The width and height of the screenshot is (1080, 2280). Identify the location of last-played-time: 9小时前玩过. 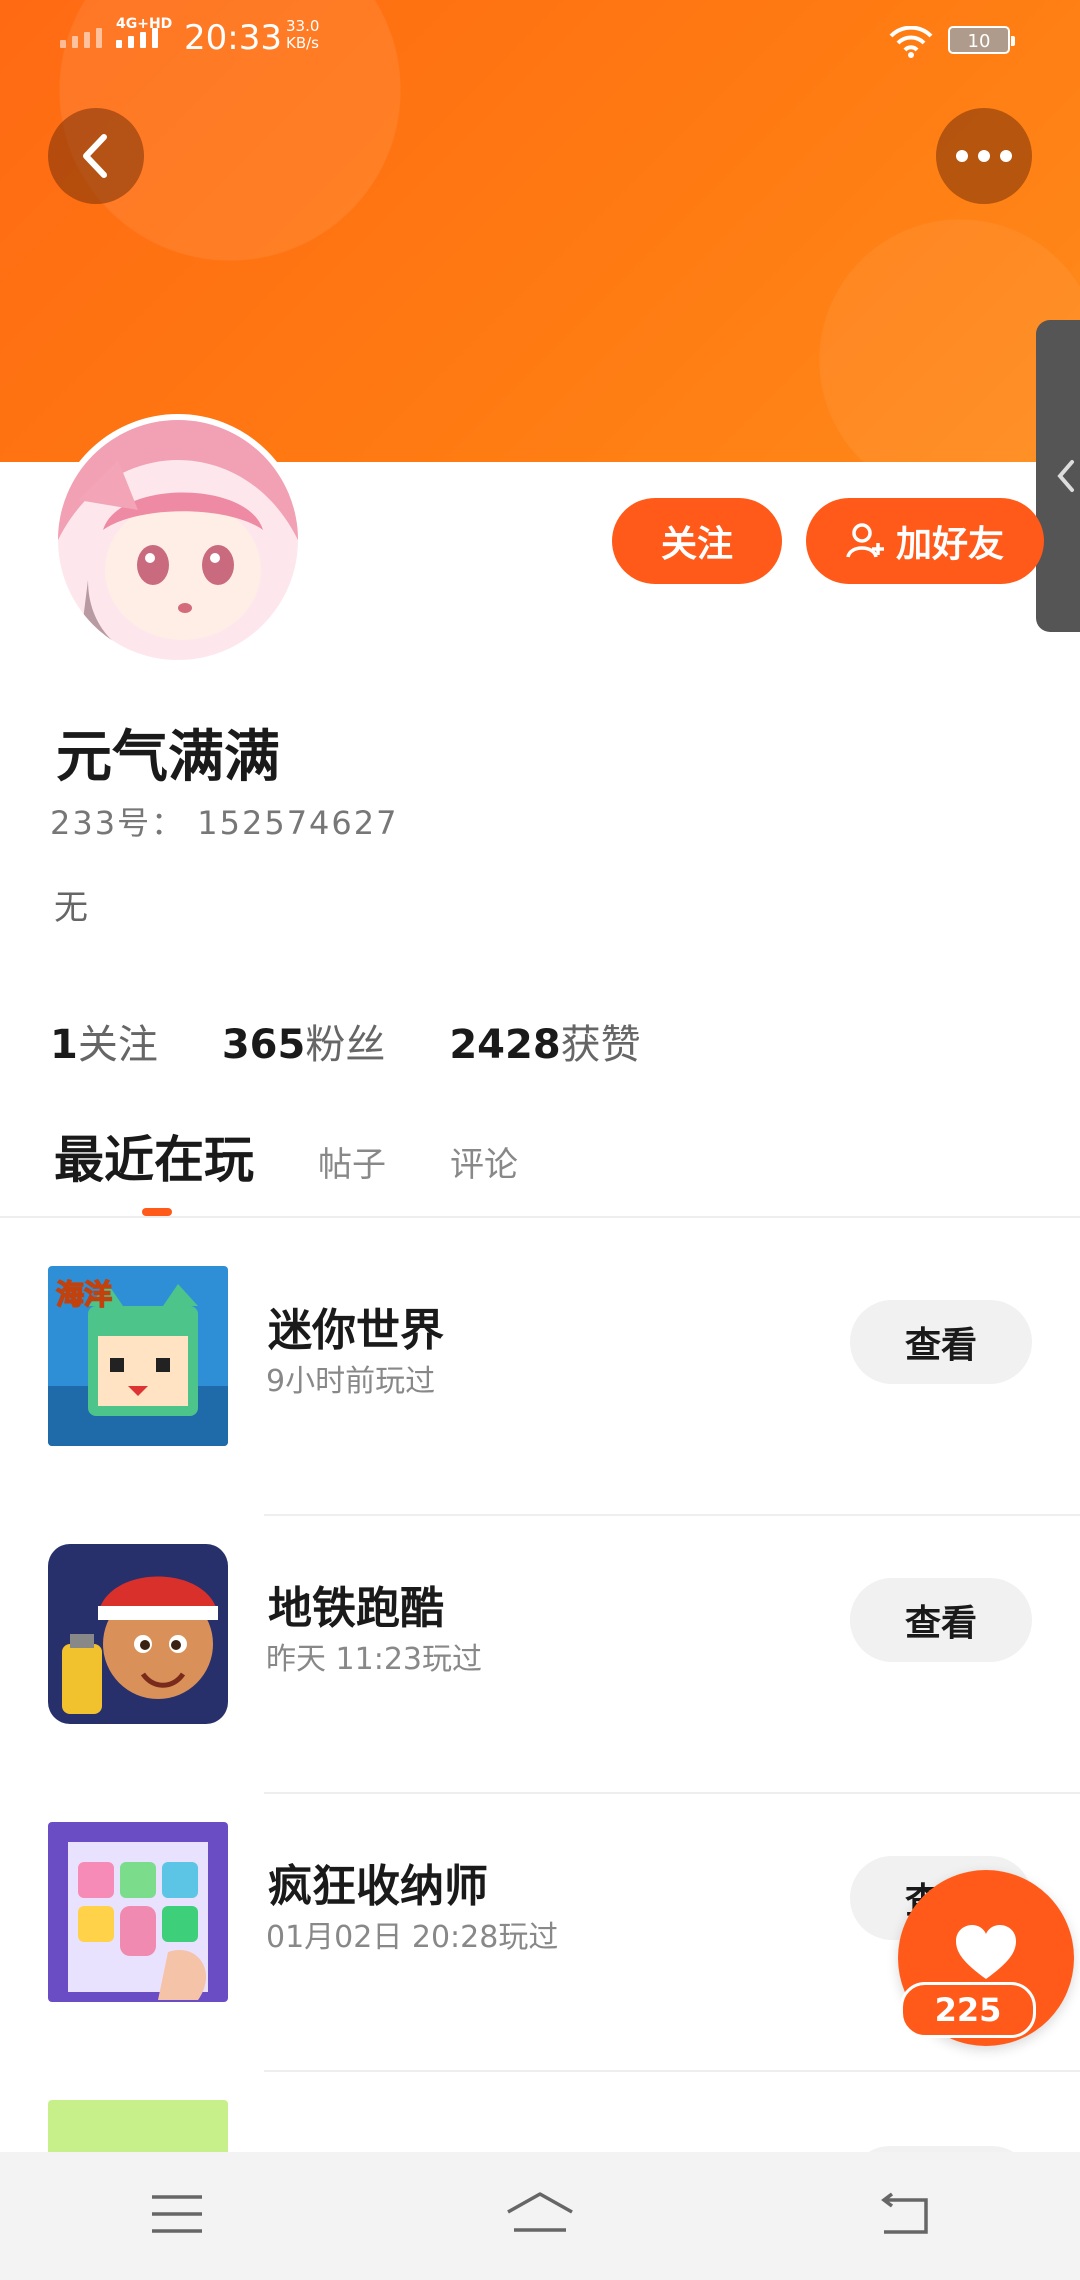
(351, 1381).